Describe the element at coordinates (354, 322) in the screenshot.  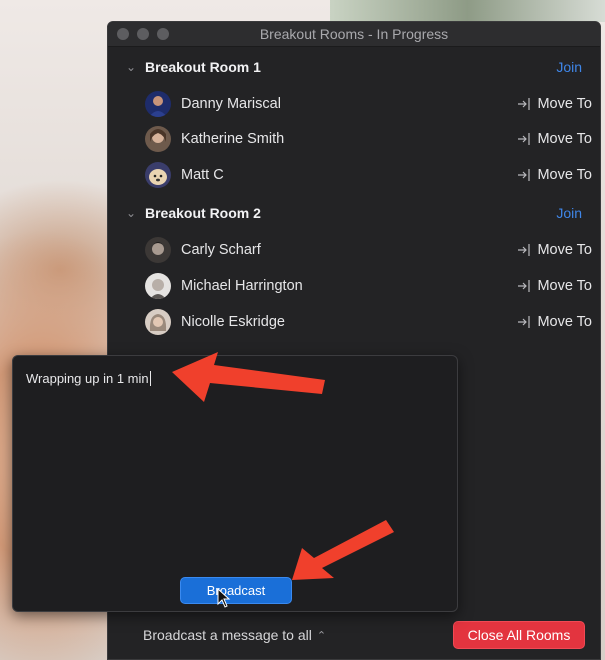
I see `participant-row: Nicolle Eskridge Move To` at that location.